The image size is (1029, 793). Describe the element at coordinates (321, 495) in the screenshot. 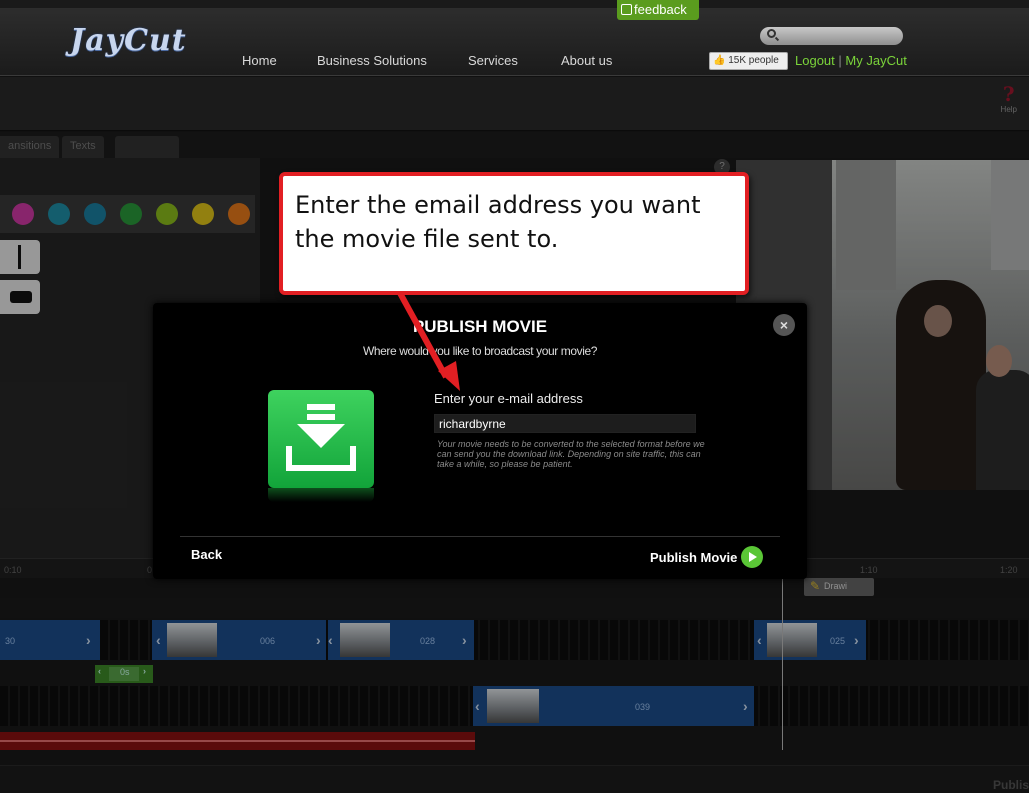

I see `icon-reflection` at that location.